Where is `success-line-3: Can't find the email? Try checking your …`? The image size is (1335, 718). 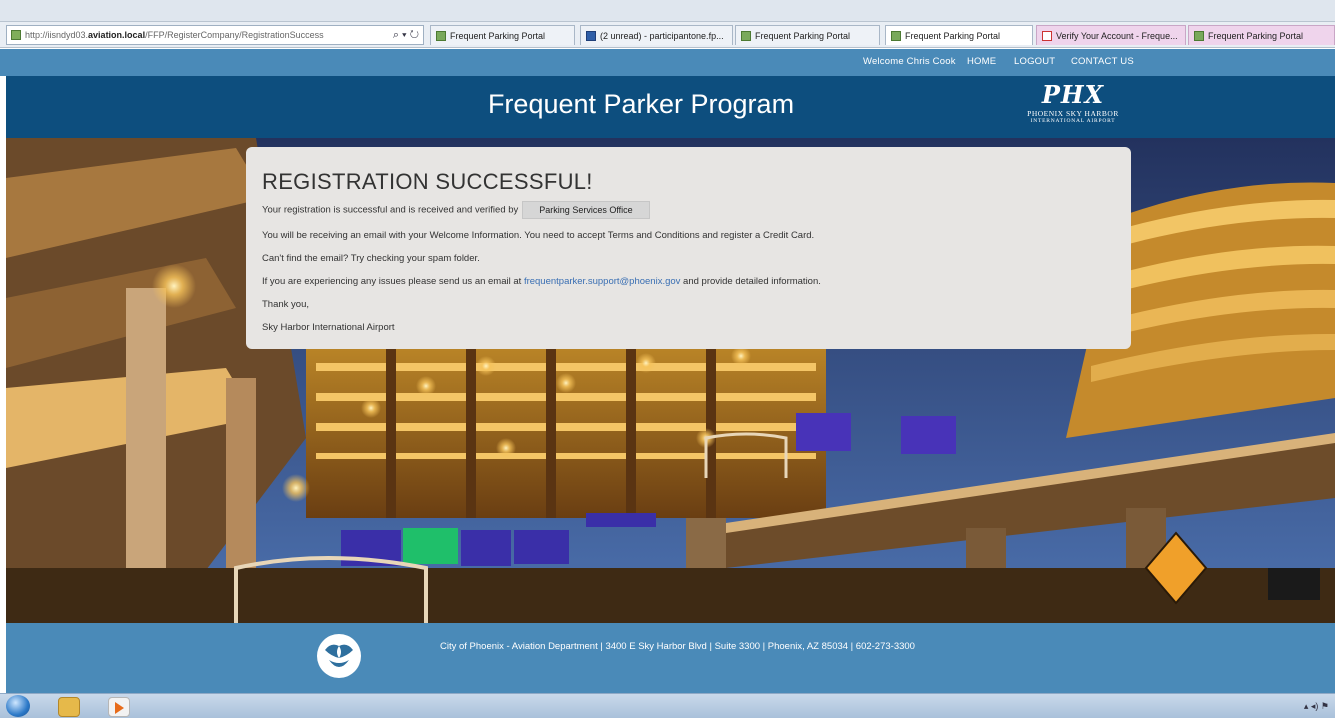
success-line-3: Can't find the email? Try checking your … is located at coordinates (371, 258).